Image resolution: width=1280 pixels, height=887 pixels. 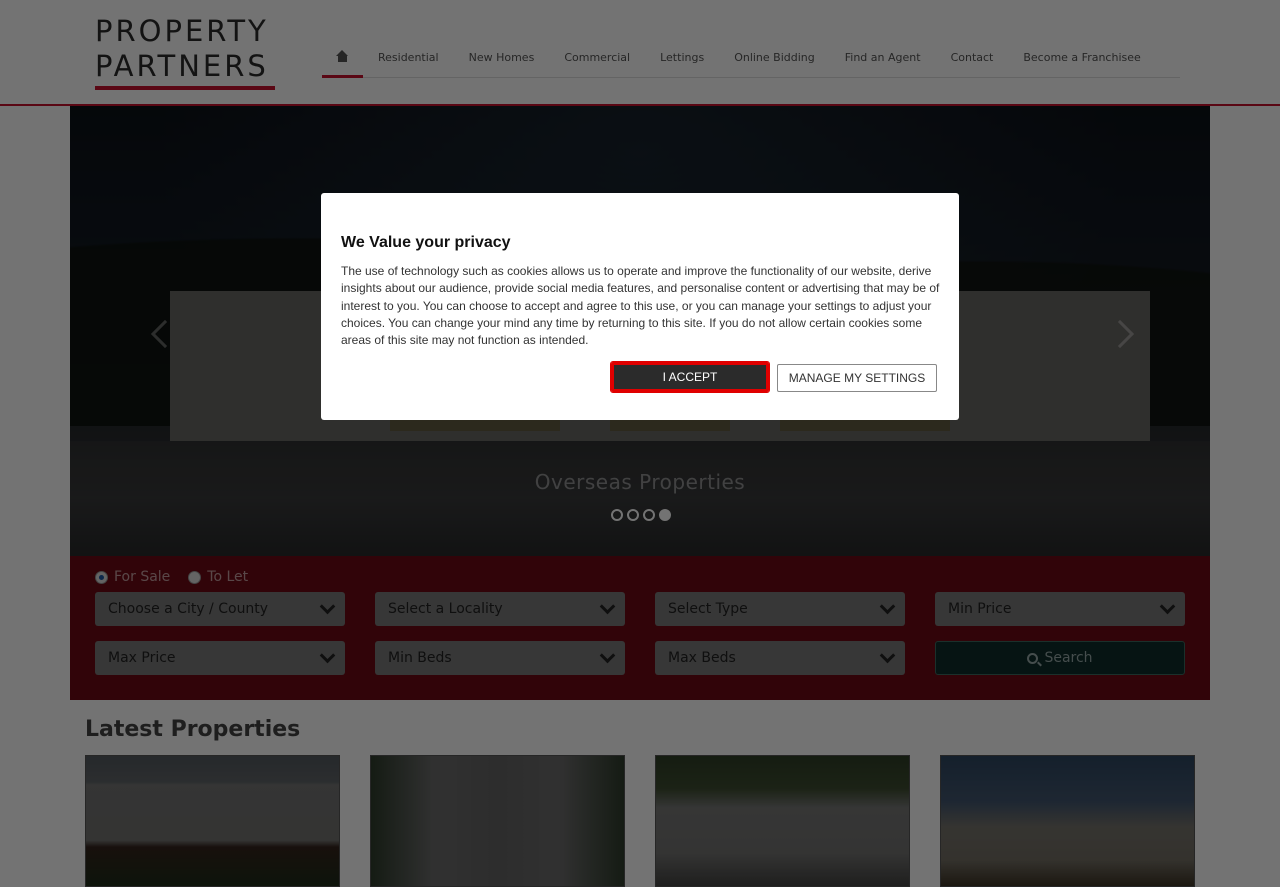 What do you see at coordinates (500, 658) in the screenshot?
I see `min-beds-select: Min Beds` at bounding box center [500, 658].